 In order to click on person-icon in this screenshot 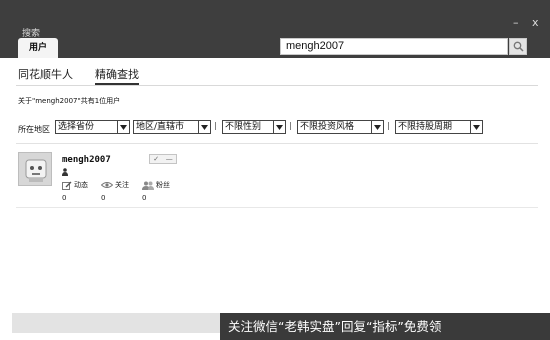, I will do `click(65, 172)`.